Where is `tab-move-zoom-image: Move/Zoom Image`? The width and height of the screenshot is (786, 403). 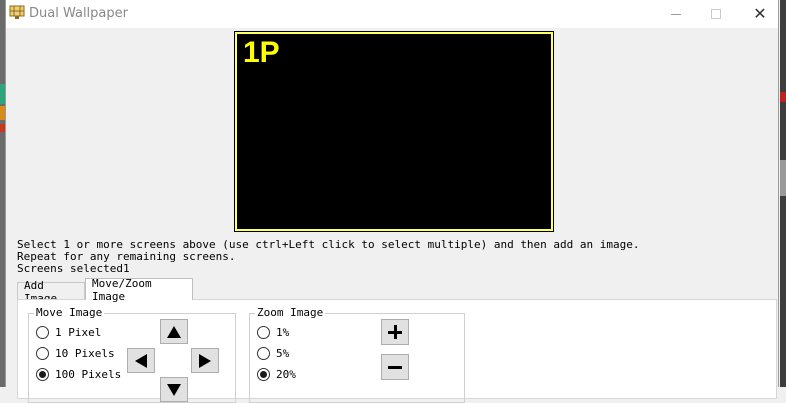
tab-move-zoom-image: Move/Zoom Image is located at coordinates (139, 290).